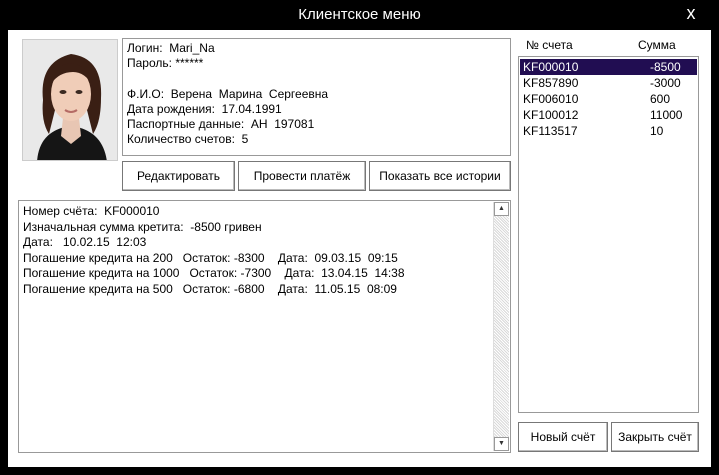 The image size is (719, 475). I want to click on account-sum: -3000, so click(665, 83).